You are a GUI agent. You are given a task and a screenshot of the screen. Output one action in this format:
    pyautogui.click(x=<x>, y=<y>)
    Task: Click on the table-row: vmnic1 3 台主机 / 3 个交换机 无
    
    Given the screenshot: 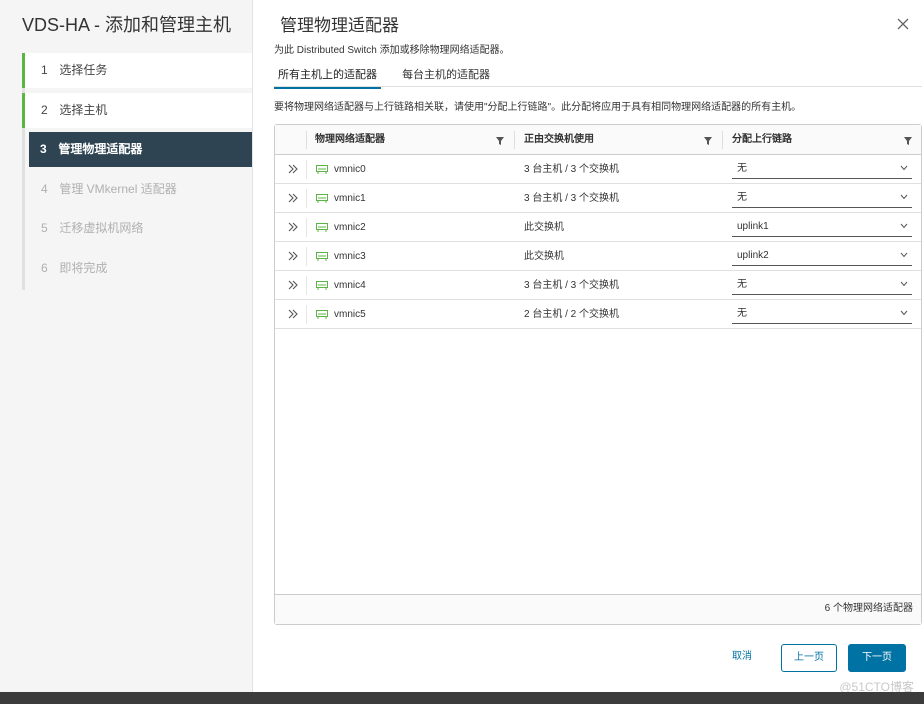 What is the action you would take?
    pyautogui.click(x=598, y=198)
    